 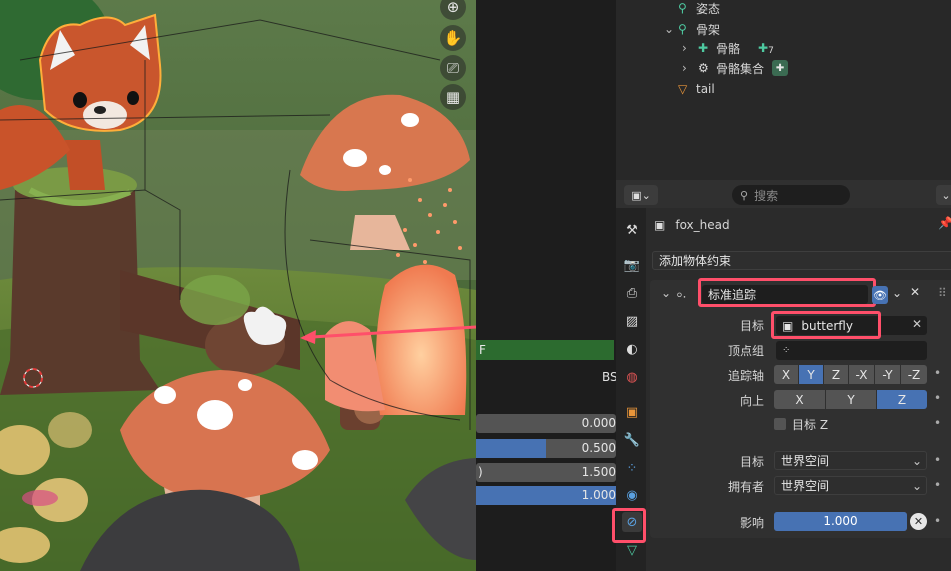 What do you see at coordinates (708, 8) in the screenshot?
I see `outliner-item-label: 姿态` at bounding box center [708, 8].